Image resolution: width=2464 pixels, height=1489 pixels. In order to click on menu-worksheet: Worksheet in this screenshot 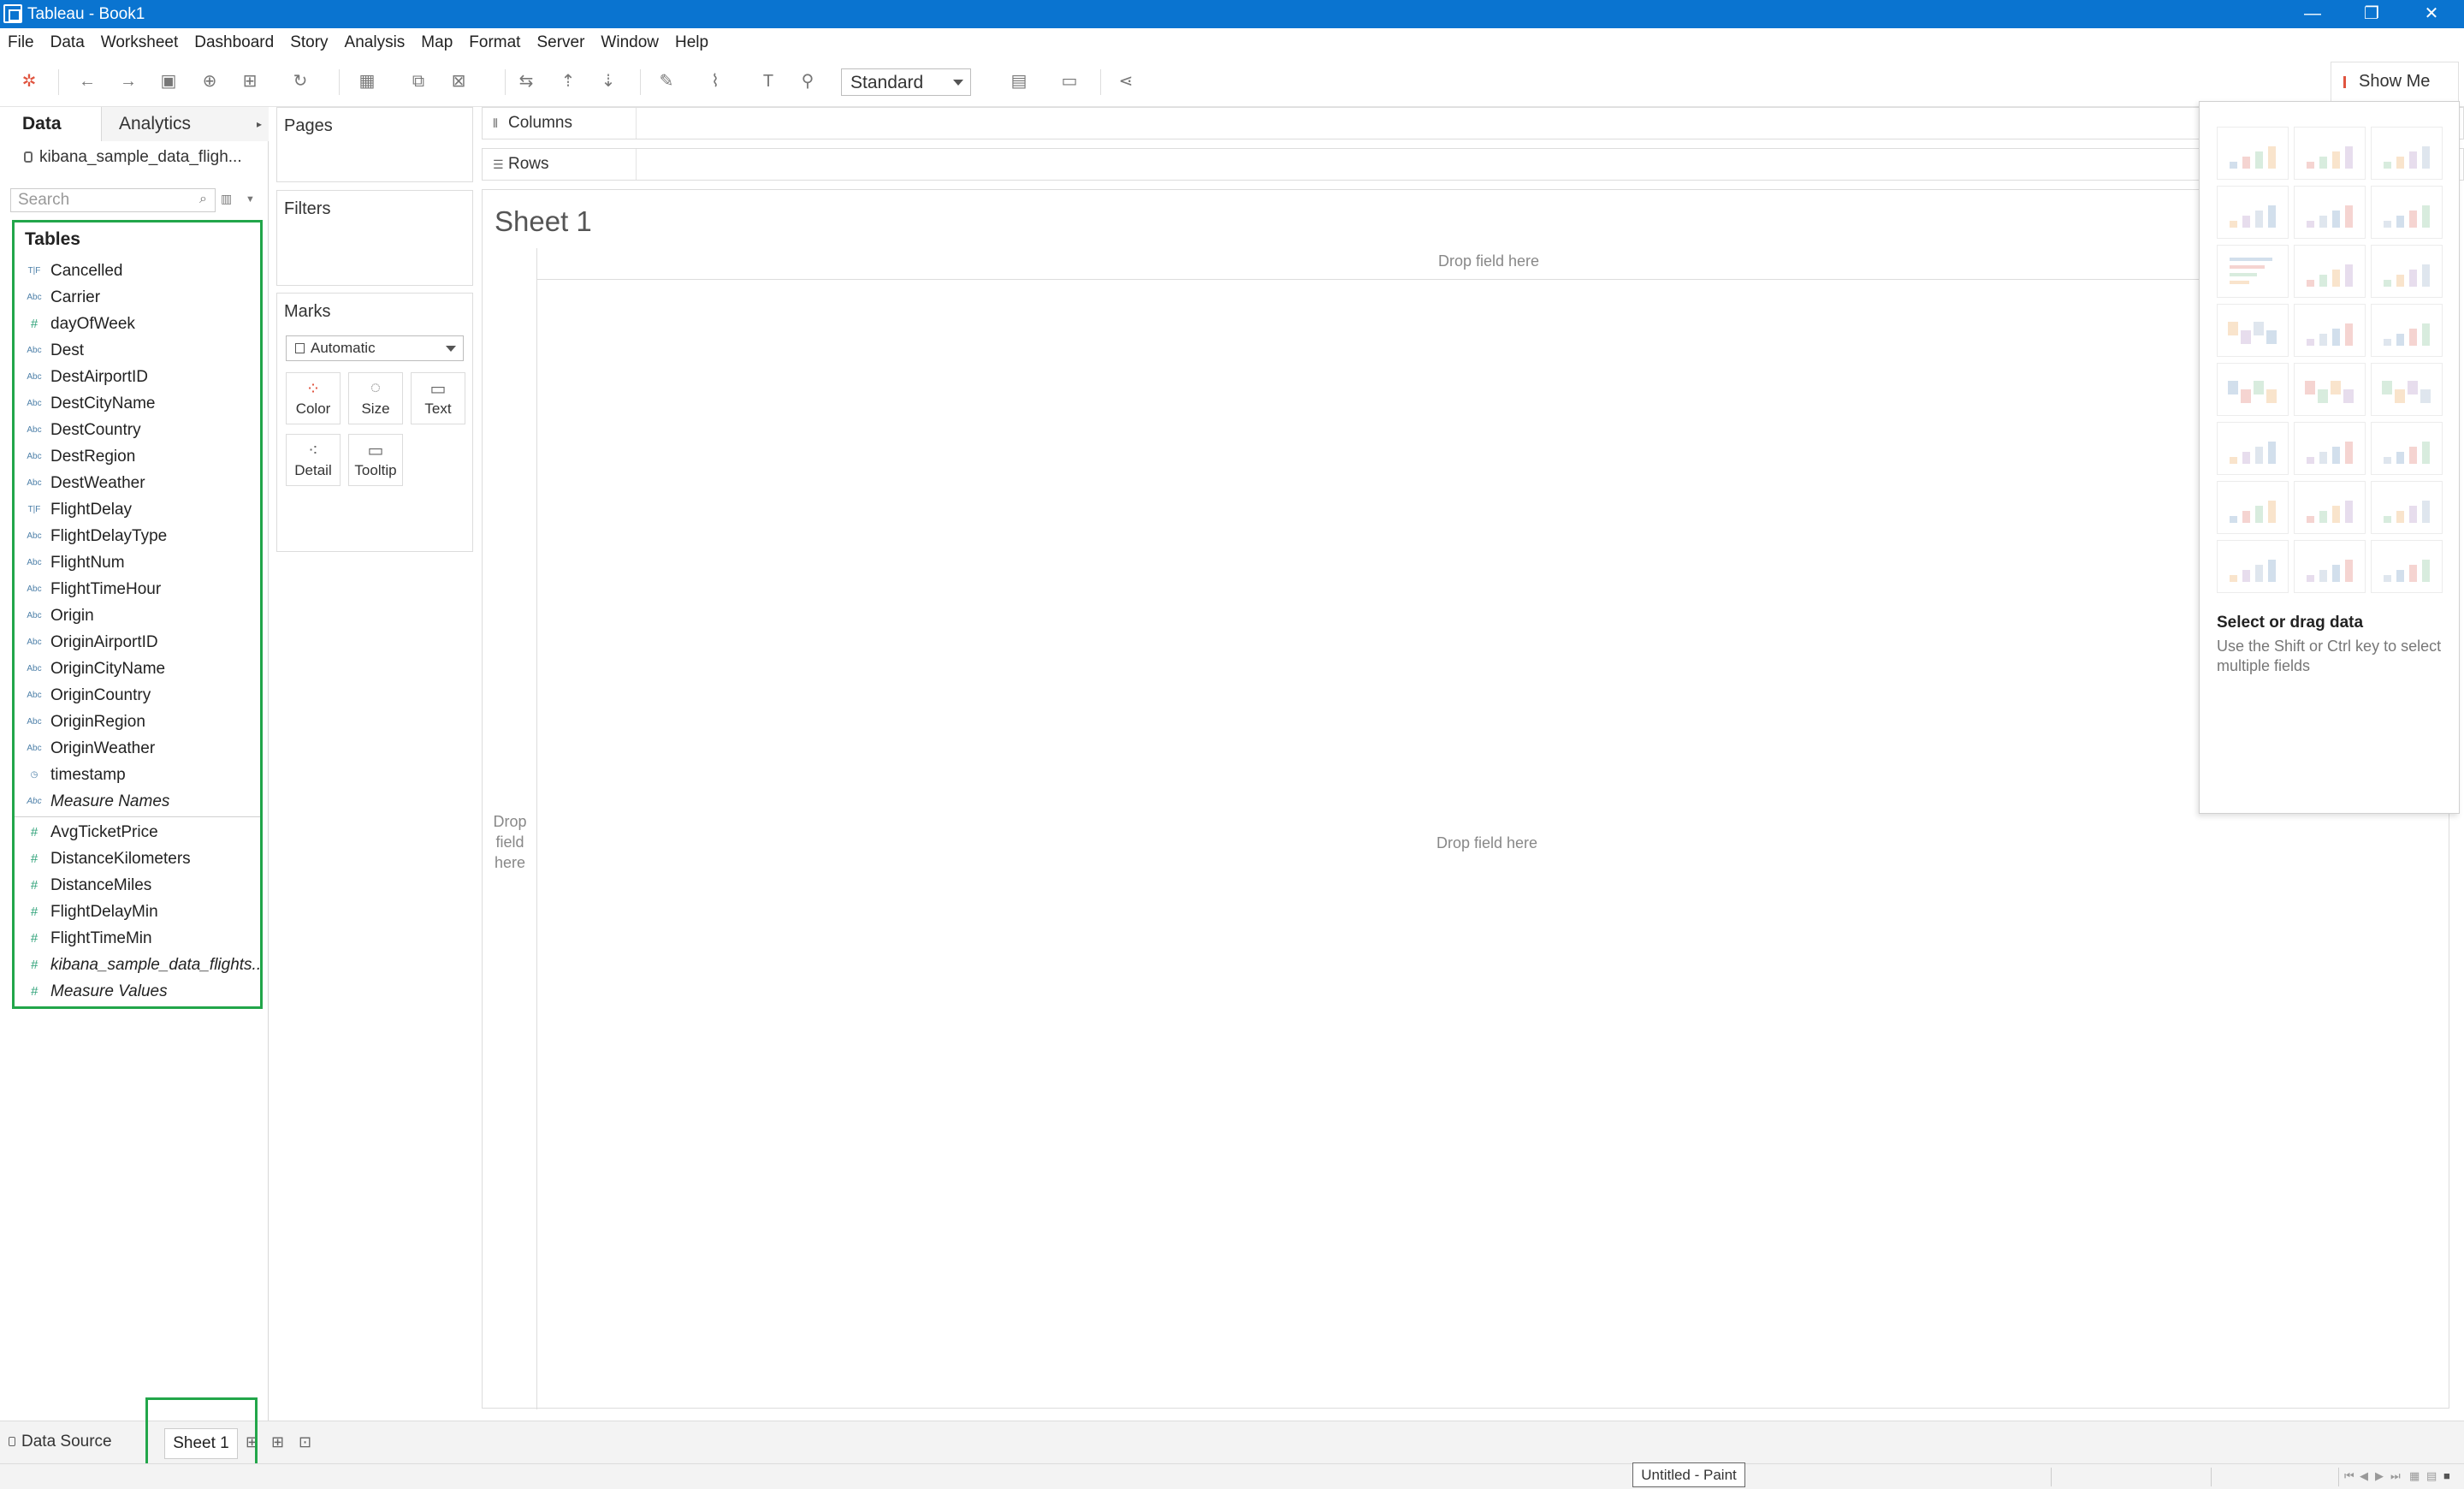, I will do `click(140, 42)`.